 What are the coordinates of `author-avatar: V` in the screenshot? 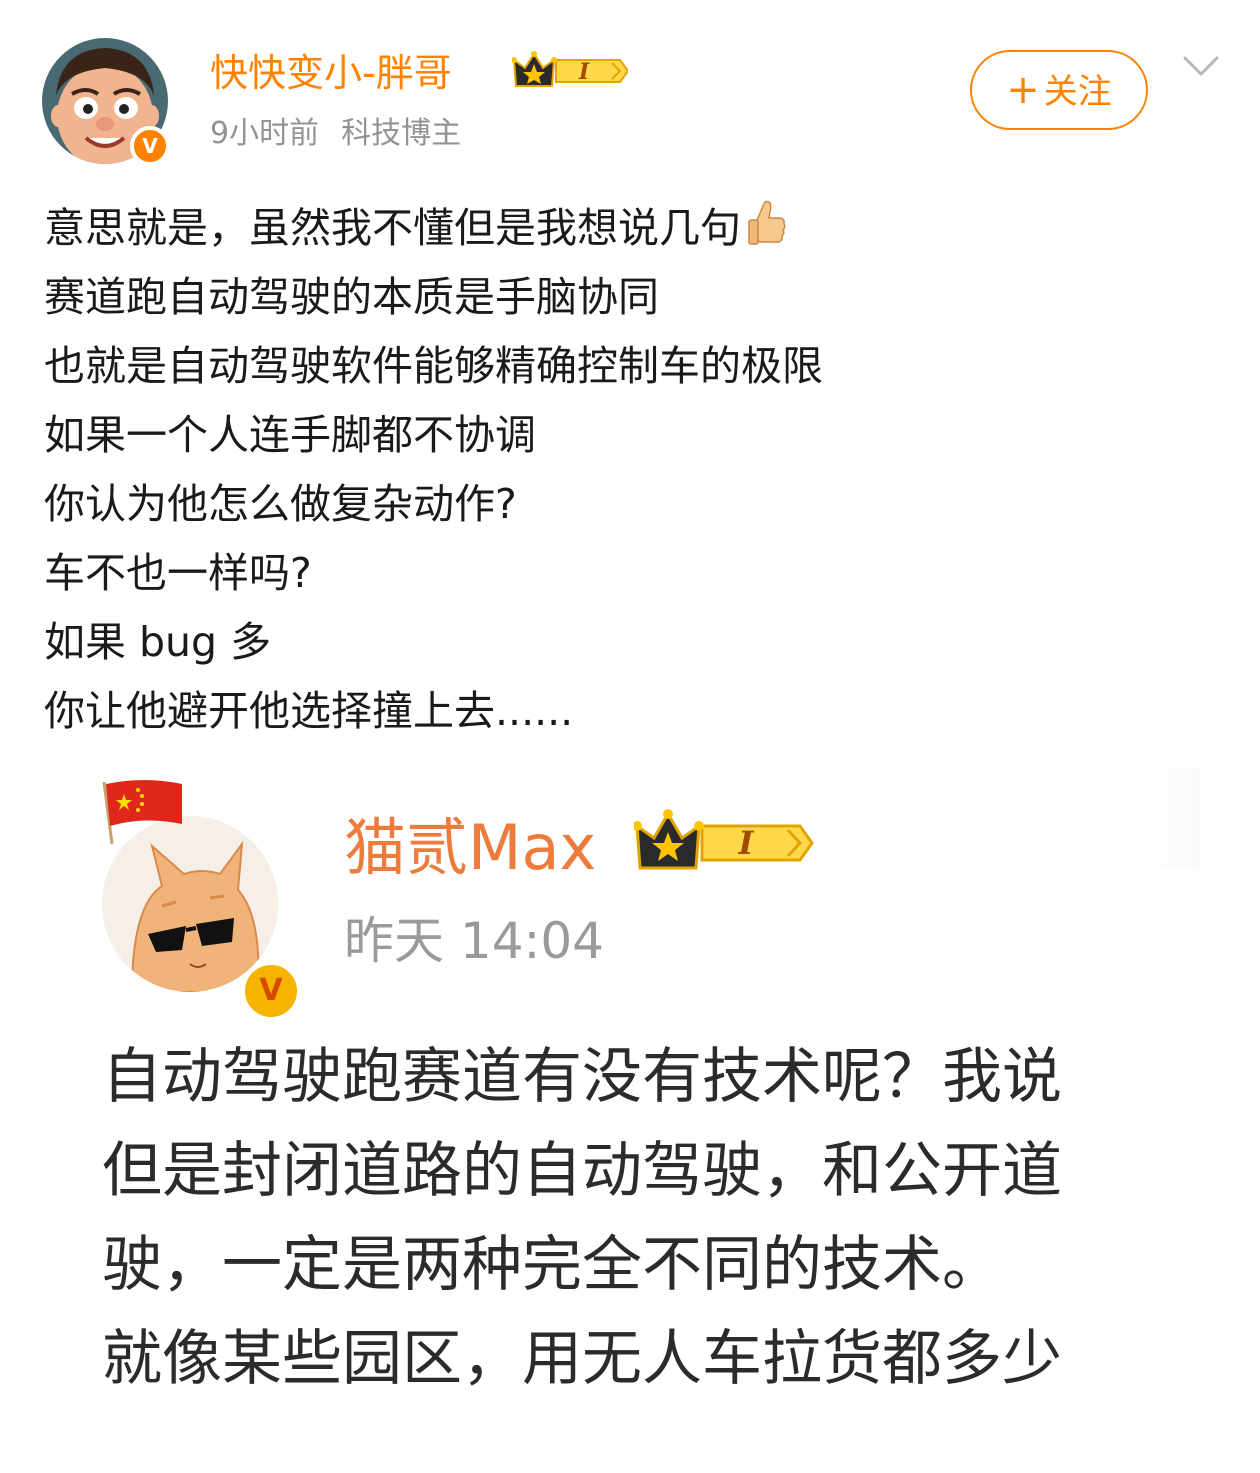 It's located at (106, 102).